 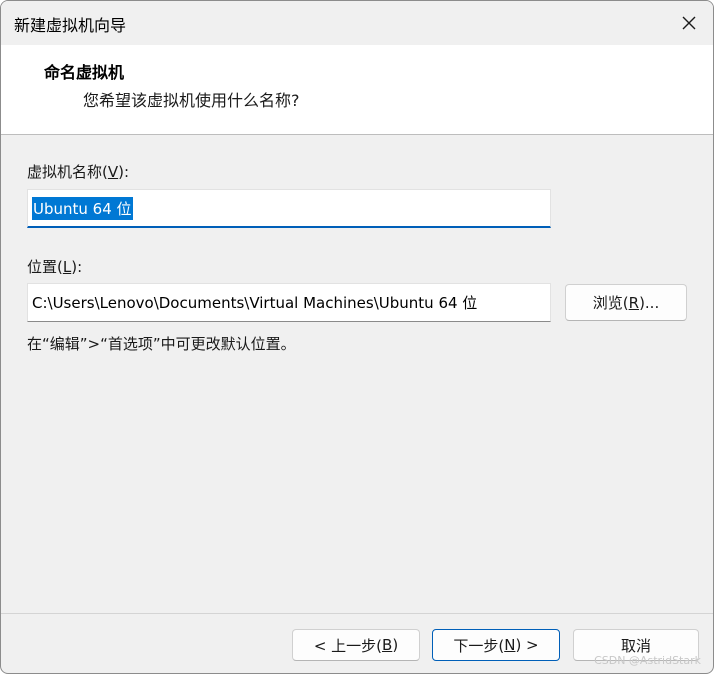 What do you see at coordinates (289, 208) in the screenshot?
I see `vm-name-input: Ubuntu 64 位` at bounding box center [289, 208].